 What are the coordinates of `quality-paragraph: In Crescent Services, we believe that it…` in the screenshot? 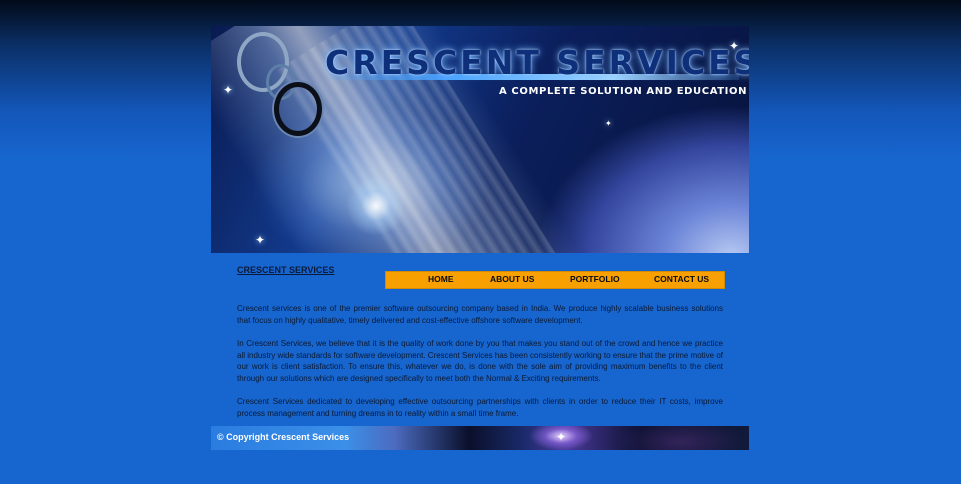 It's located at (480, 361).